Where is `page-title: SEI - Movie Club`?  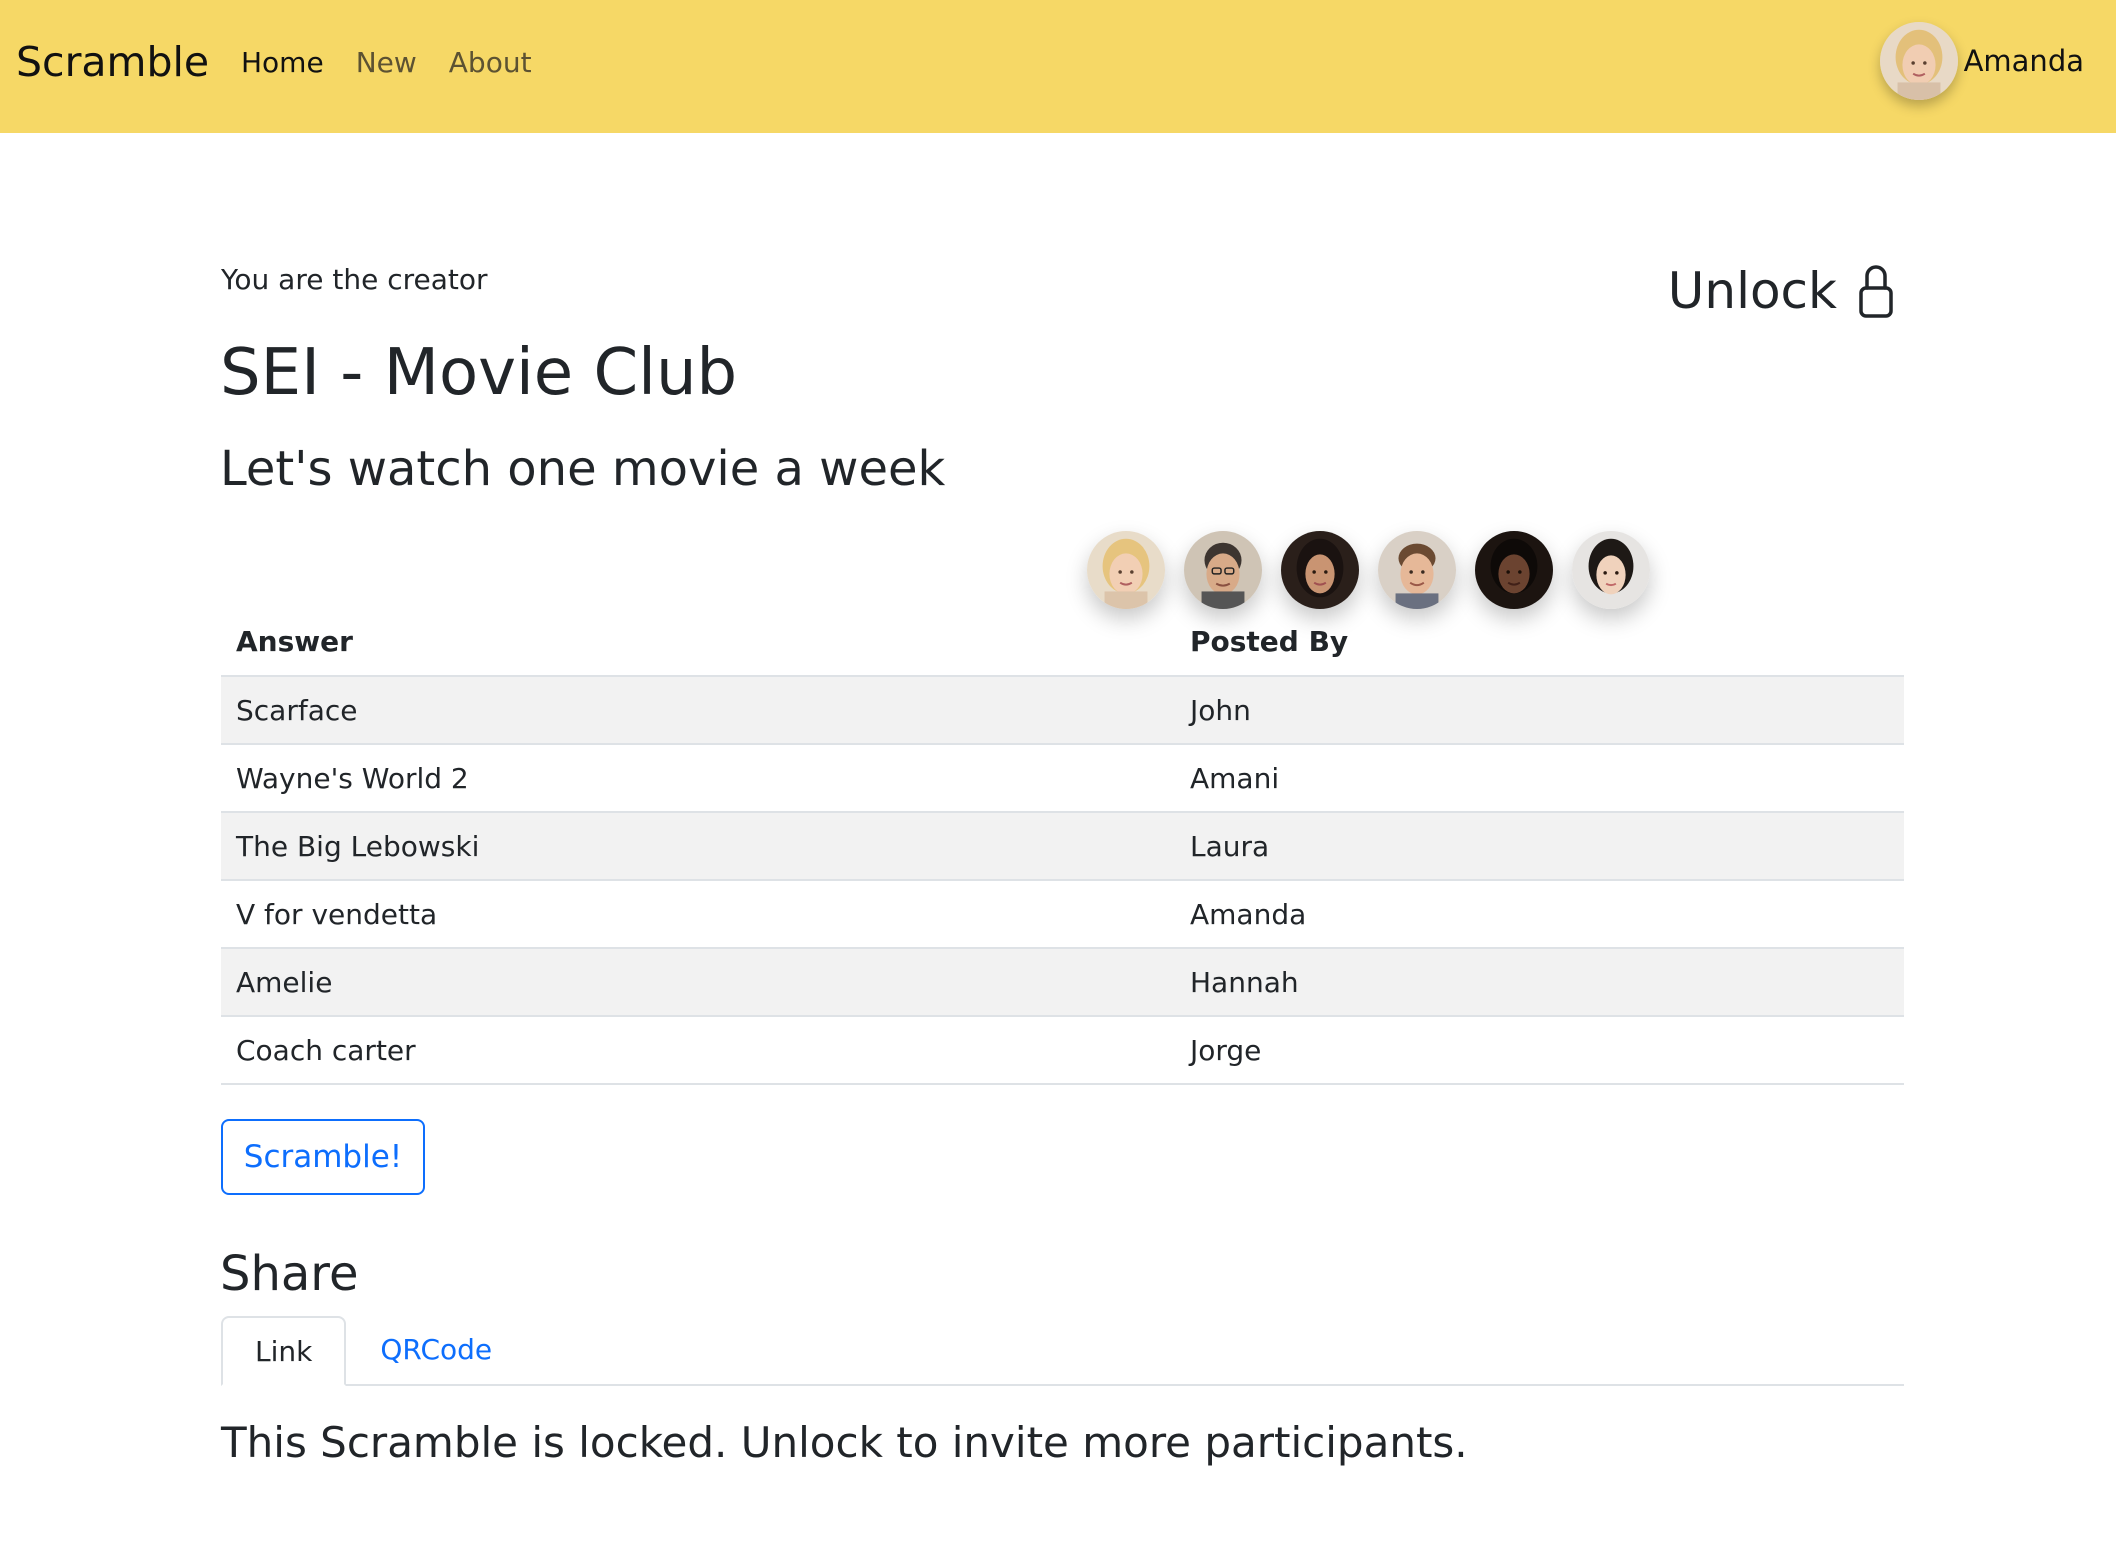
page-title: SEI - Movie Club is located at coordinates (479, 373).